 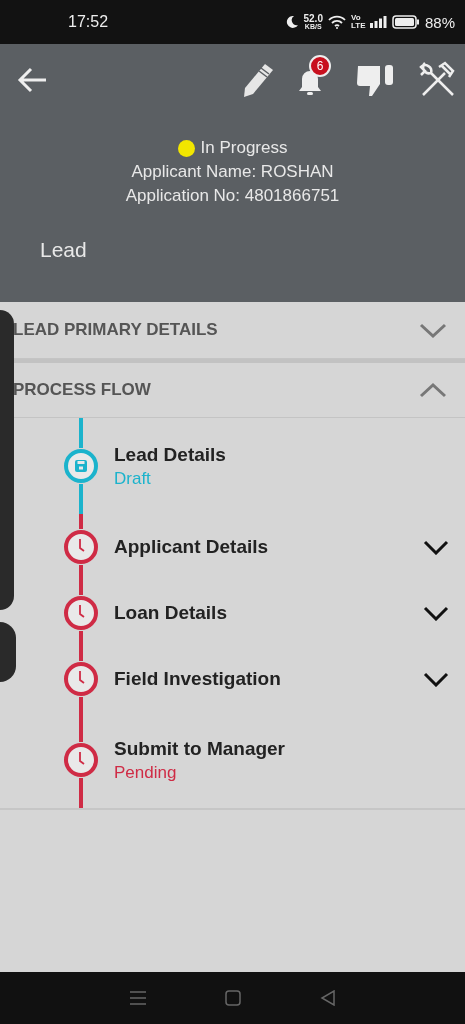 What do you see at coordinates (357, 22) in the screenshot?
I see `network-label: Vo LTE` at bounding box center [357, 22].